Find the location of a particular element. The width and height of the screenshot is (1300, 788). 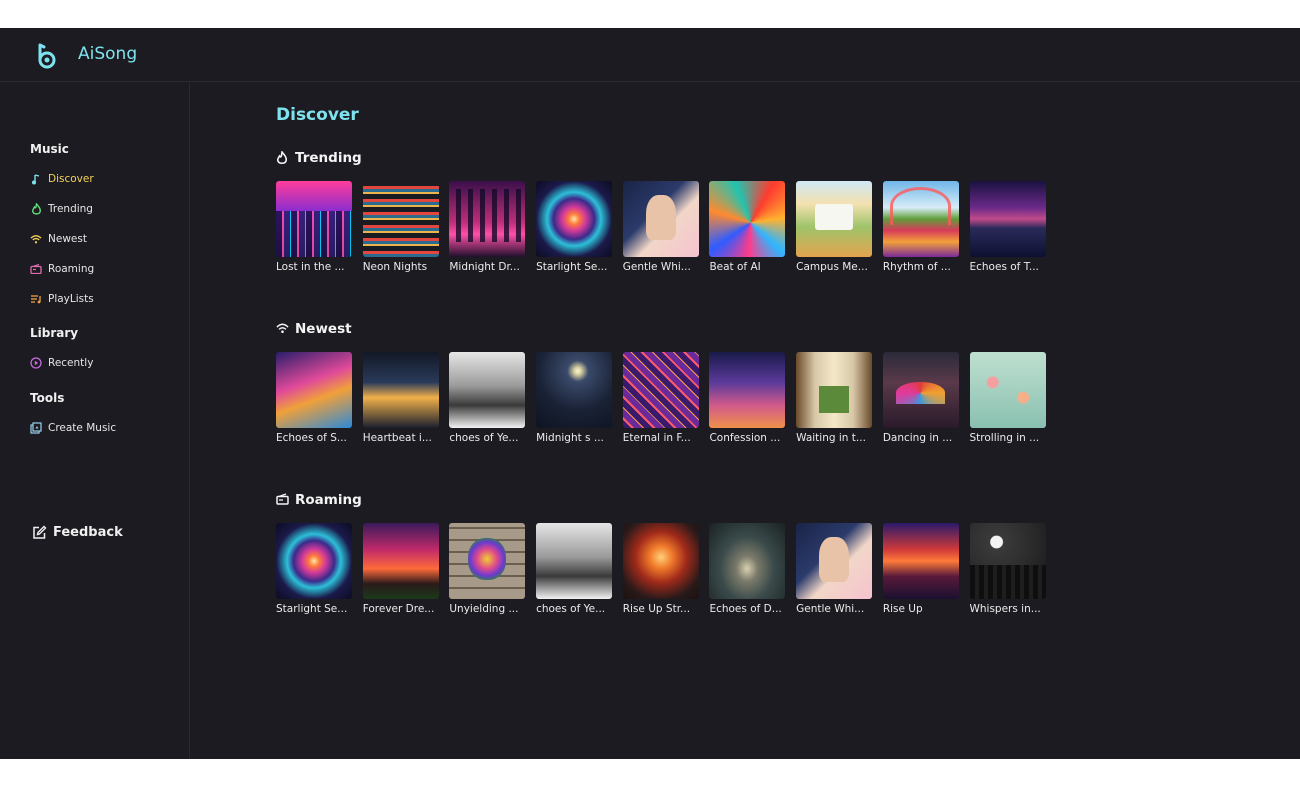

song-card: Rise Up is located at coordinates (920, 569).